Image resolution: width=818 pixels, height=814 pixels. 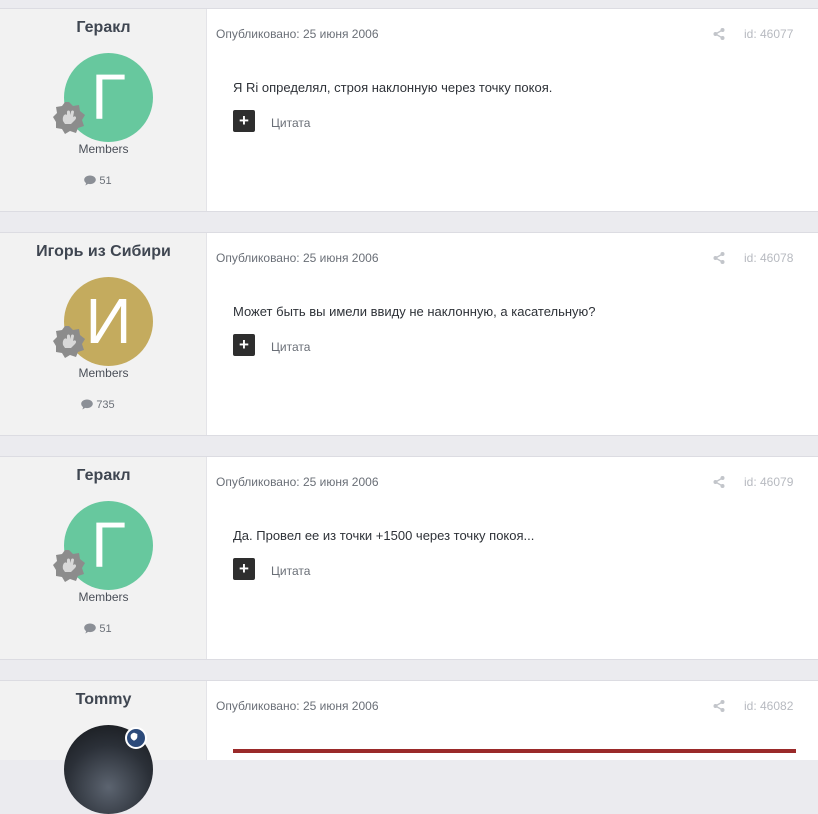 What do you see at coordinates (769, 482) in the screenshot?
I see `post-id: id: 46079` at bounding box center [769, 482].